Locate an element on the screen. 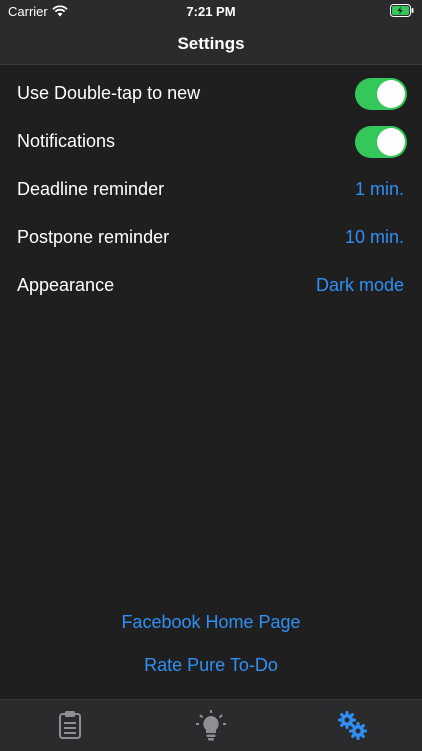  lightbulb-icon is located at coordinates (211, 725).